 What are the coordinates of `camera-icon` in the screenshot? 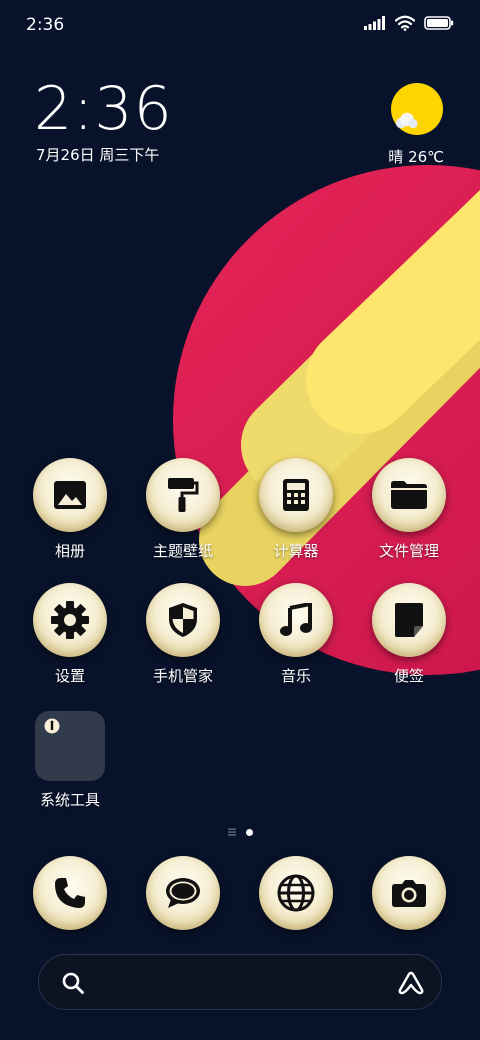 It's located at (409, 893).